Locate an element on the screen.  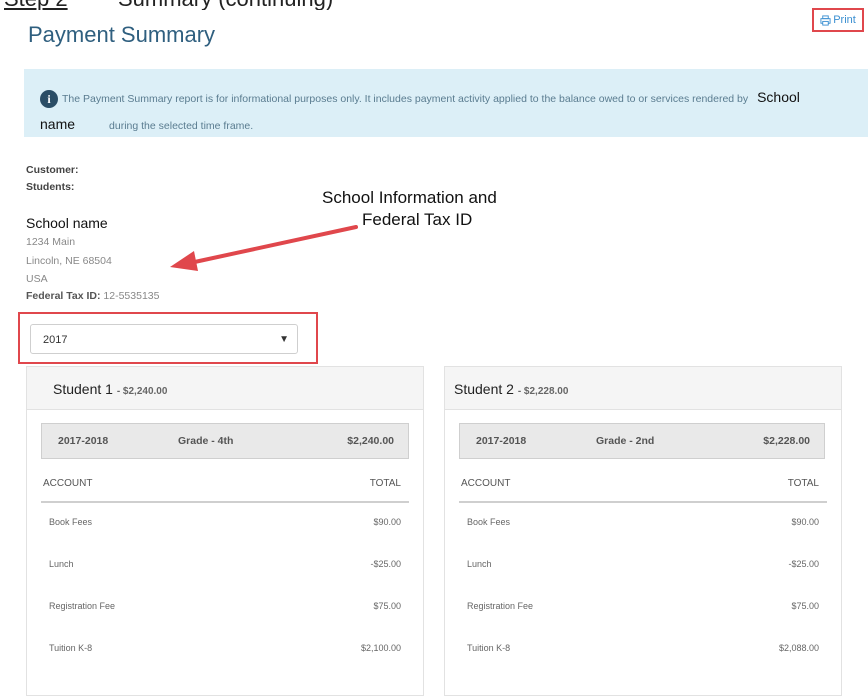
page-title: Payment Summary is located at coordinates (122, 34).